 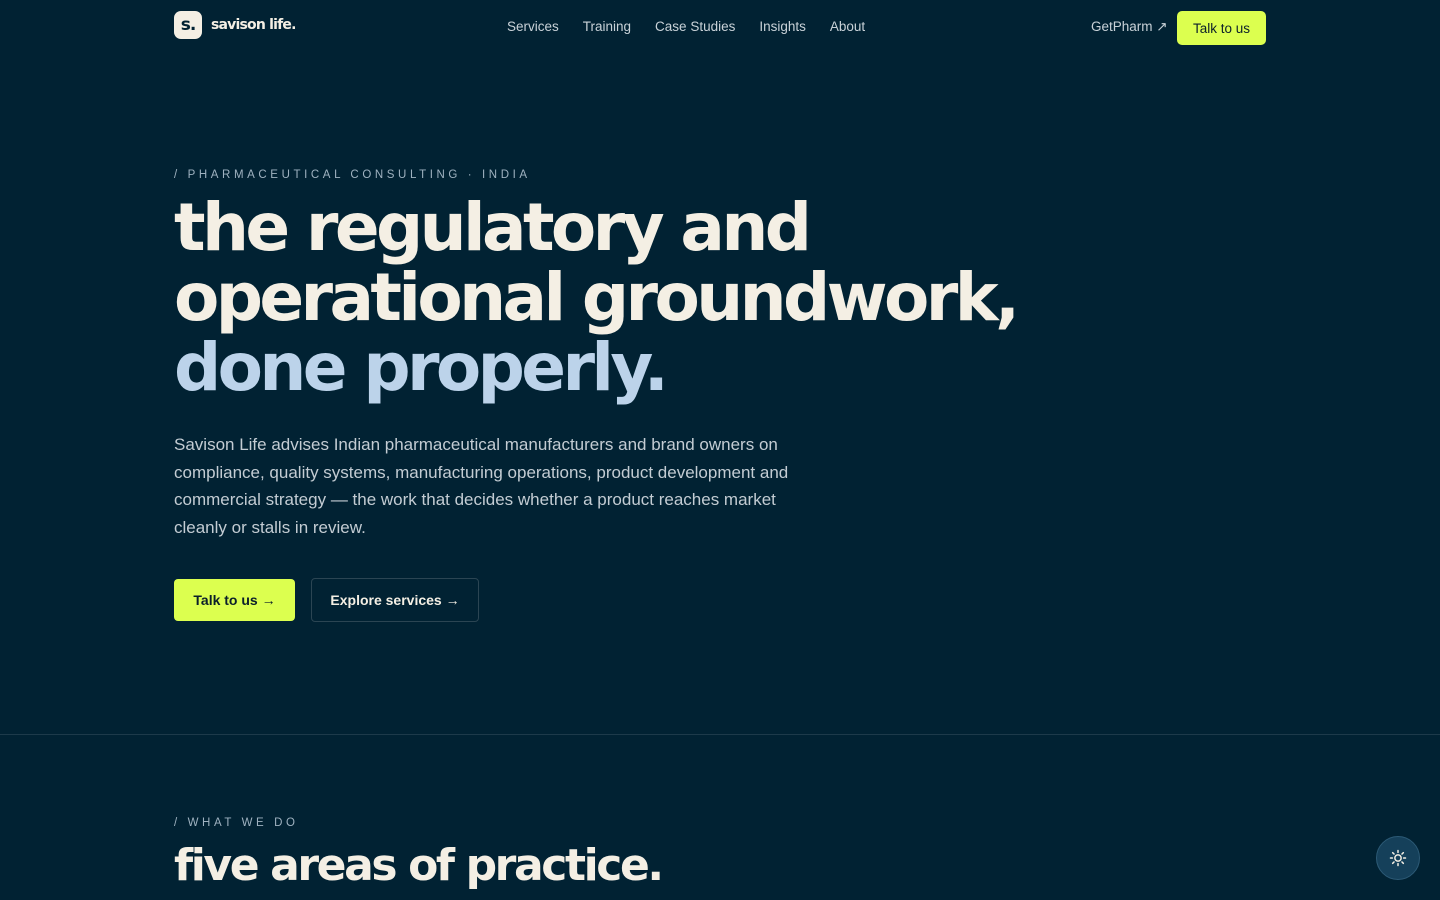 What do you see at coordinates (847, 27) in the screenshot?
I see `nav-item-about: About` at bounding box center [847, 27].